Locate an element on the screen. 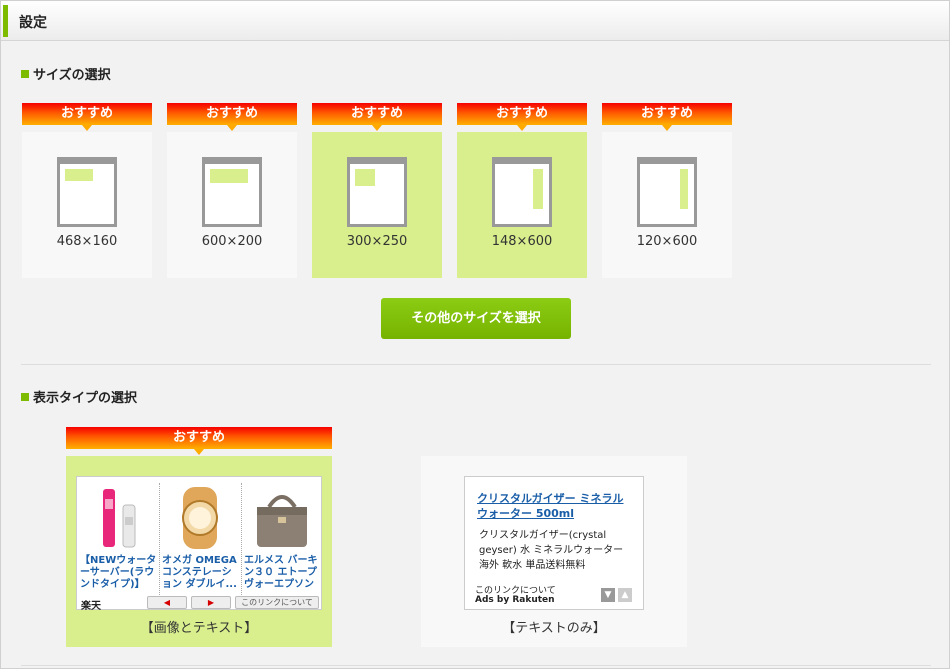 This screenshot has height=669, width=950. chevron-down-icon: ▼ is located at coordinates (608, 595).